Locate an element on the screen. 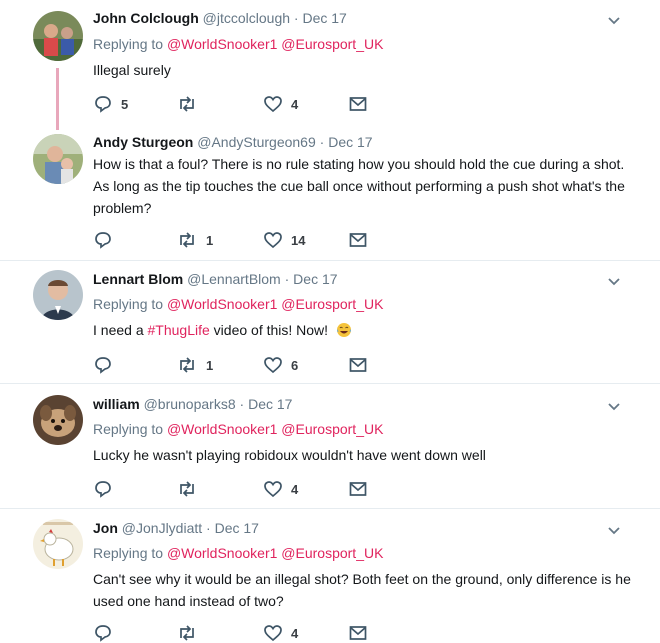 The width and height of the screenshot is (660, 643). tweet-header: Jon @JonJlydiatt · Dec 17 is located at coordinates (176, 528).